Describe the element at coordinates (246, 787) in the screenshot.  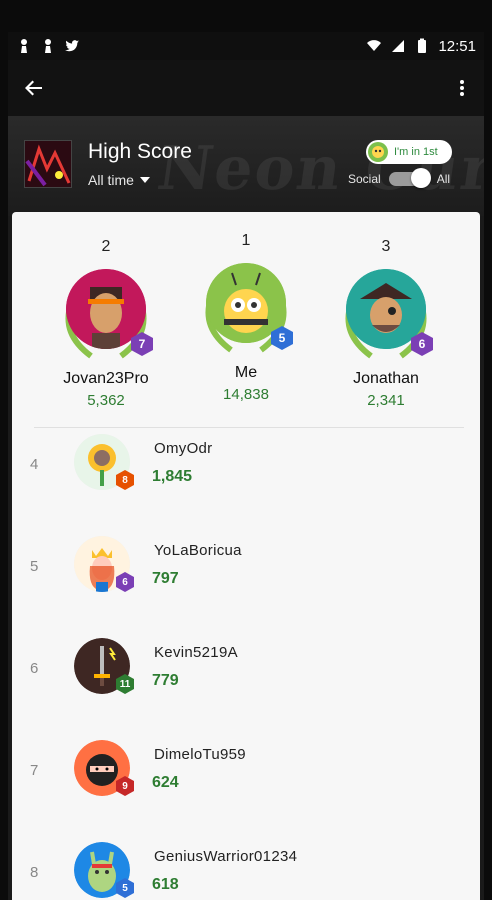
I see `leaderboard-row: 7 9 DimeloTu959 624` at that location.